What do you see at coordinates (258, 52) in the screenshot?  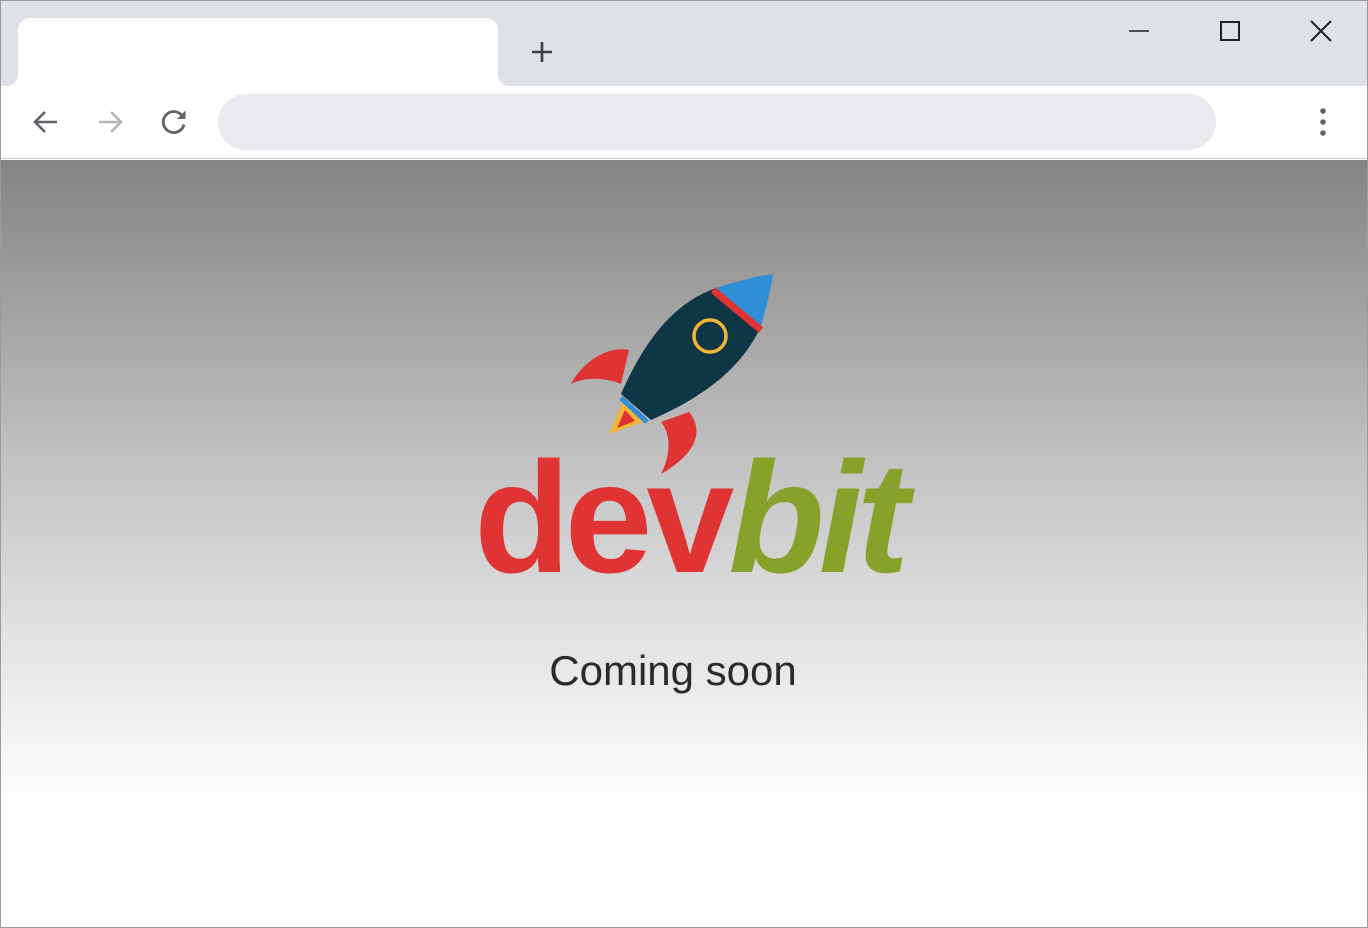 I see `active-tab` at bounding box center [258, 52].